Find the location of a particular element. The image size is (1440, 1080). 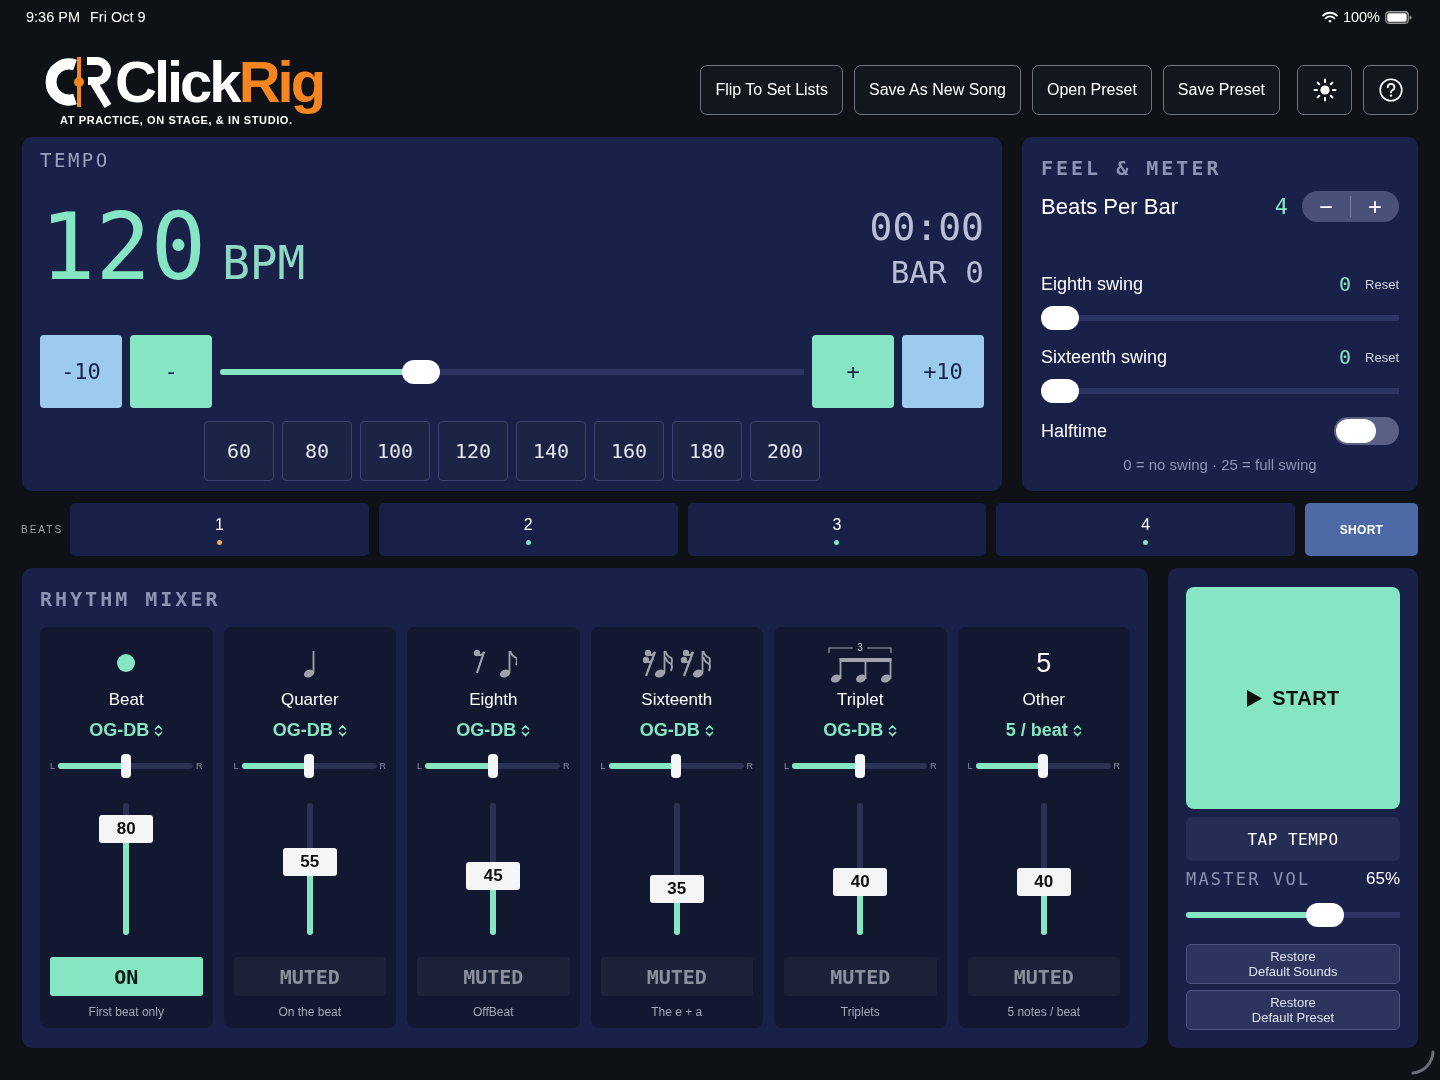

short-button: SHORT is located at coordinates (1361, 529).